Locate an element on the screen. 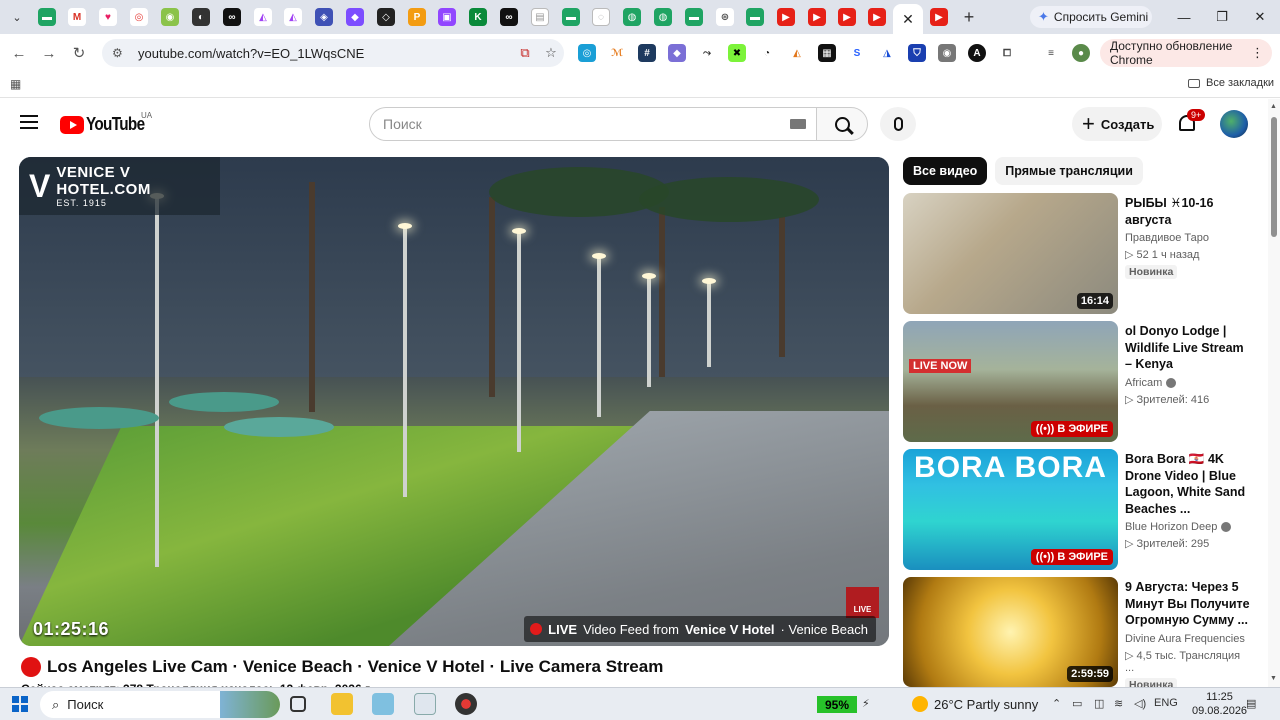  profile-icon: ● is located at coordinates (1081, 53).